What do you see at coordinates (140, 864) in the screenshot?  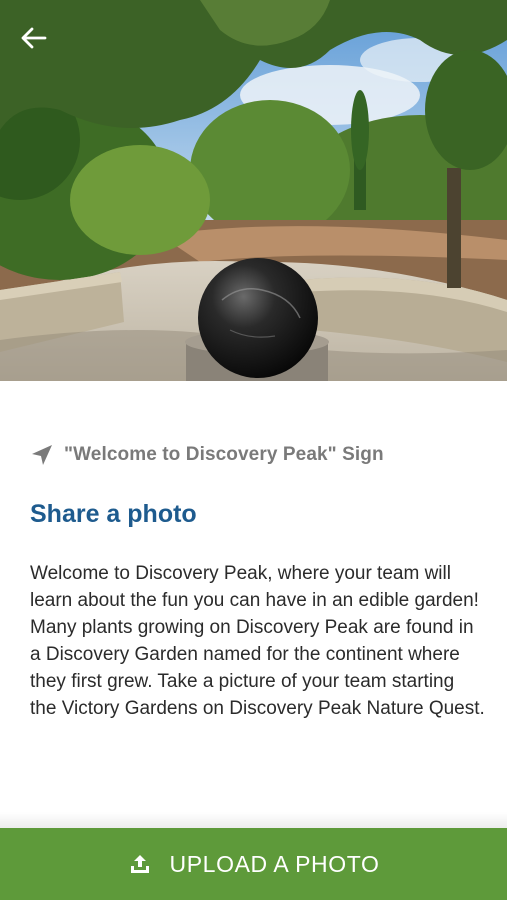 I see `upload-icon` at bounding box center [140, 864].